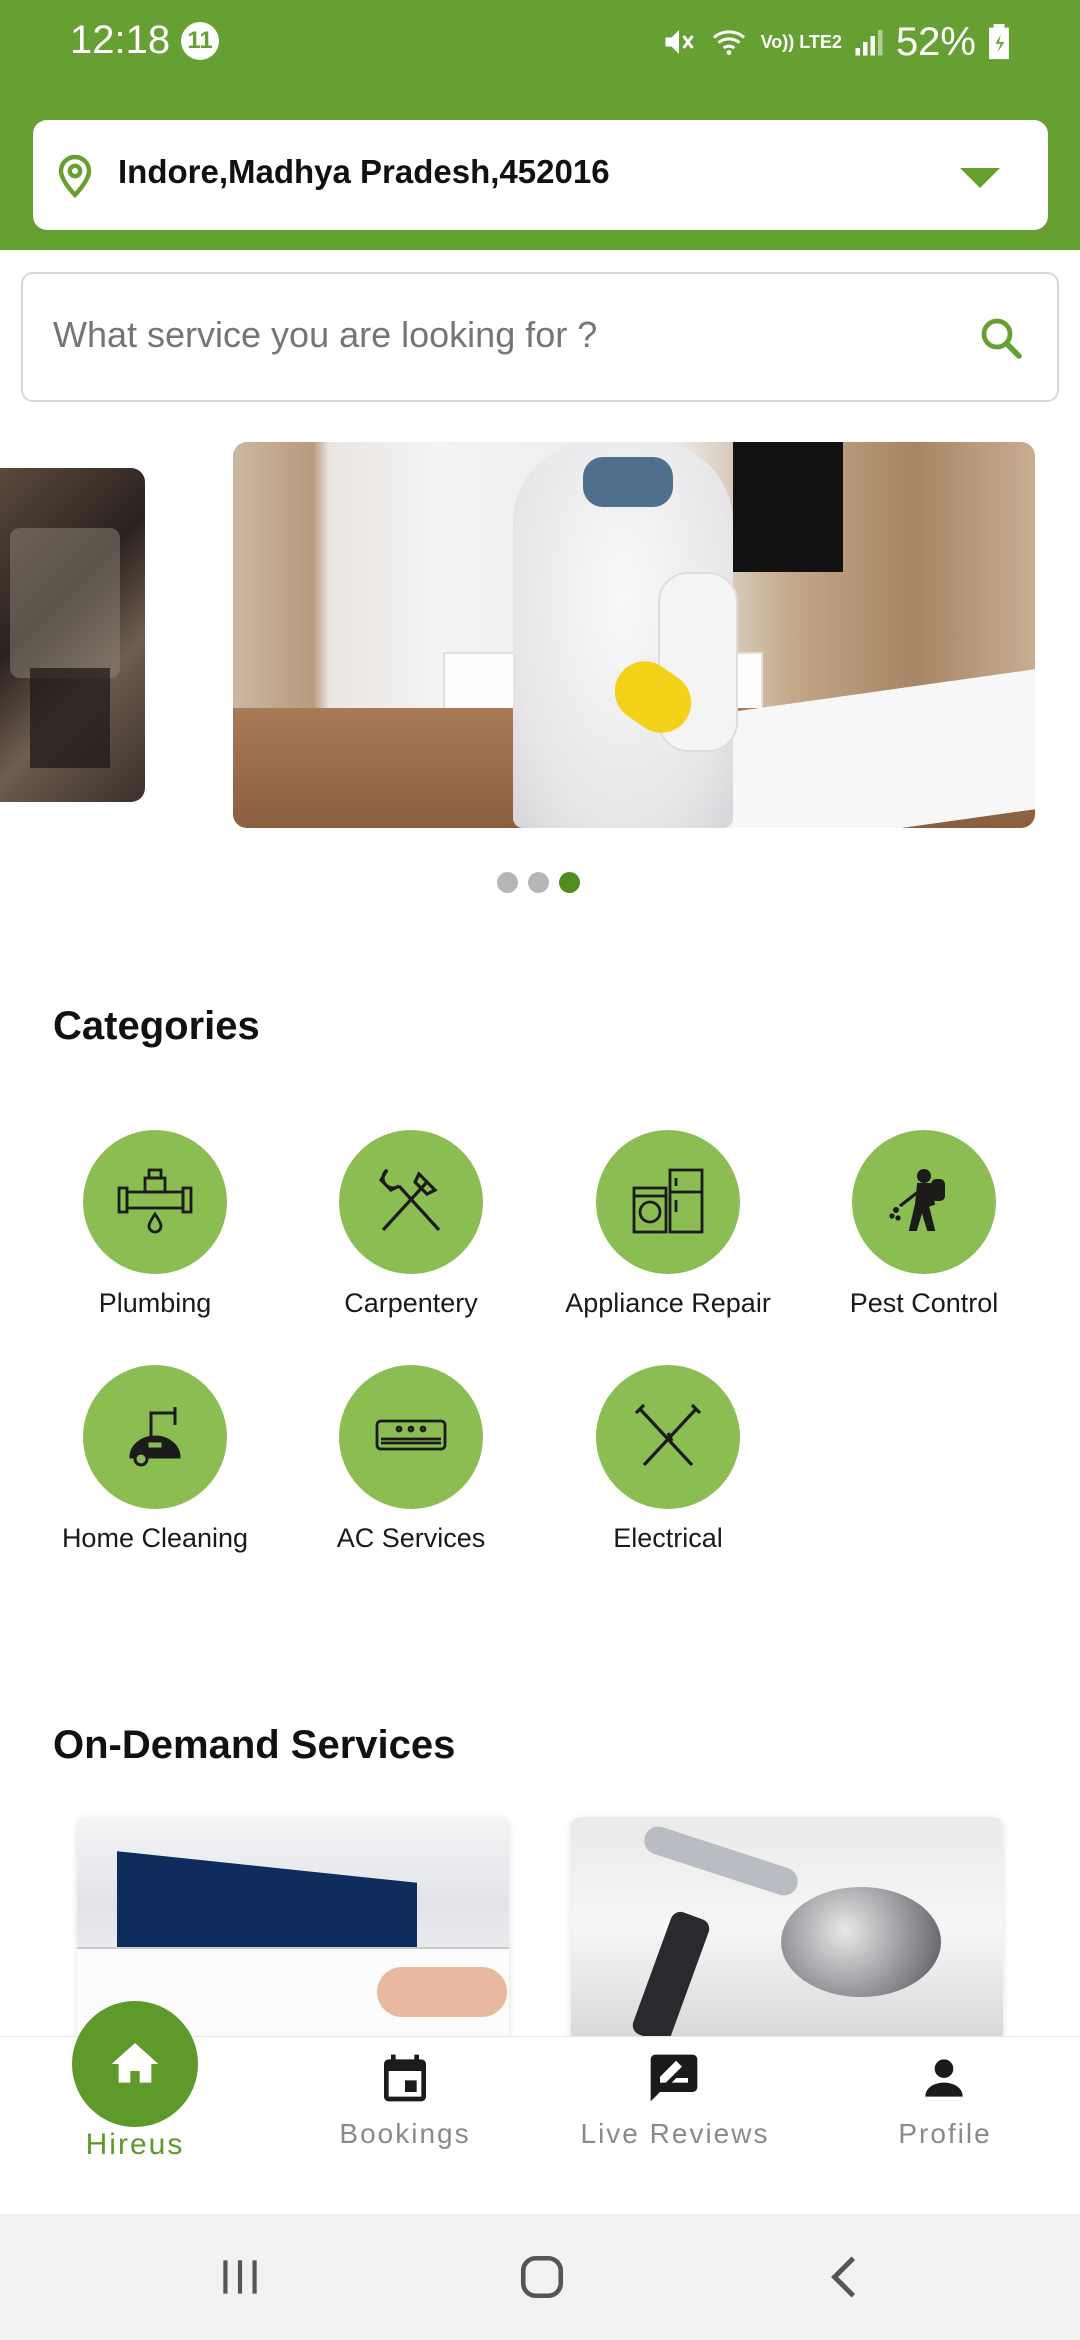 The width and height of the screenshot is (1080, 2340). I want to click on dropdown-caret-icon, so click(980, 178).